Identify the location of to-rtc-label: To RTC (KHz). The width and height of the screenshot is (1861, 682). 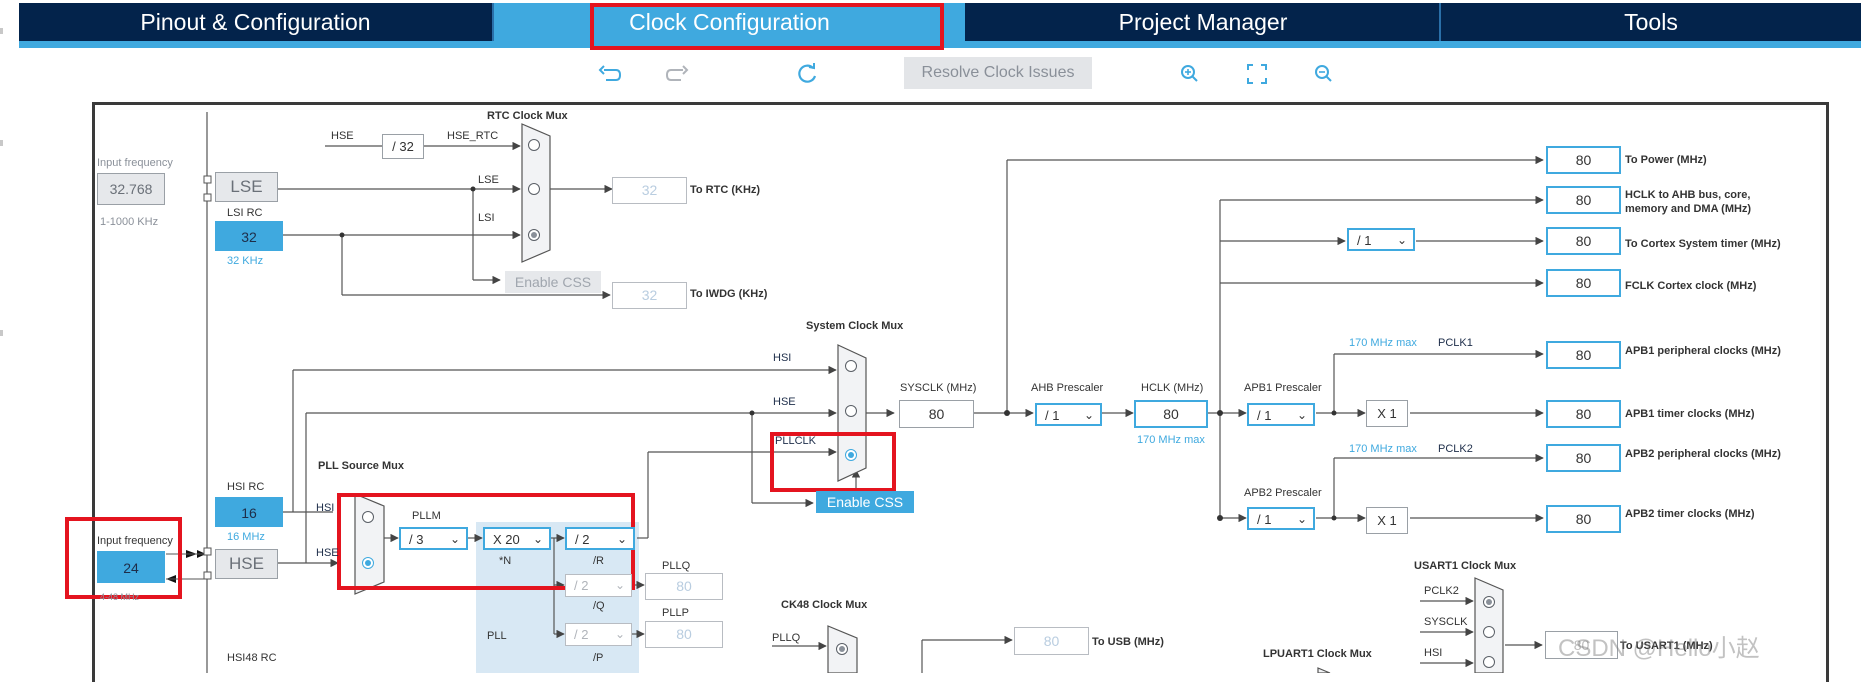
(725, 190).